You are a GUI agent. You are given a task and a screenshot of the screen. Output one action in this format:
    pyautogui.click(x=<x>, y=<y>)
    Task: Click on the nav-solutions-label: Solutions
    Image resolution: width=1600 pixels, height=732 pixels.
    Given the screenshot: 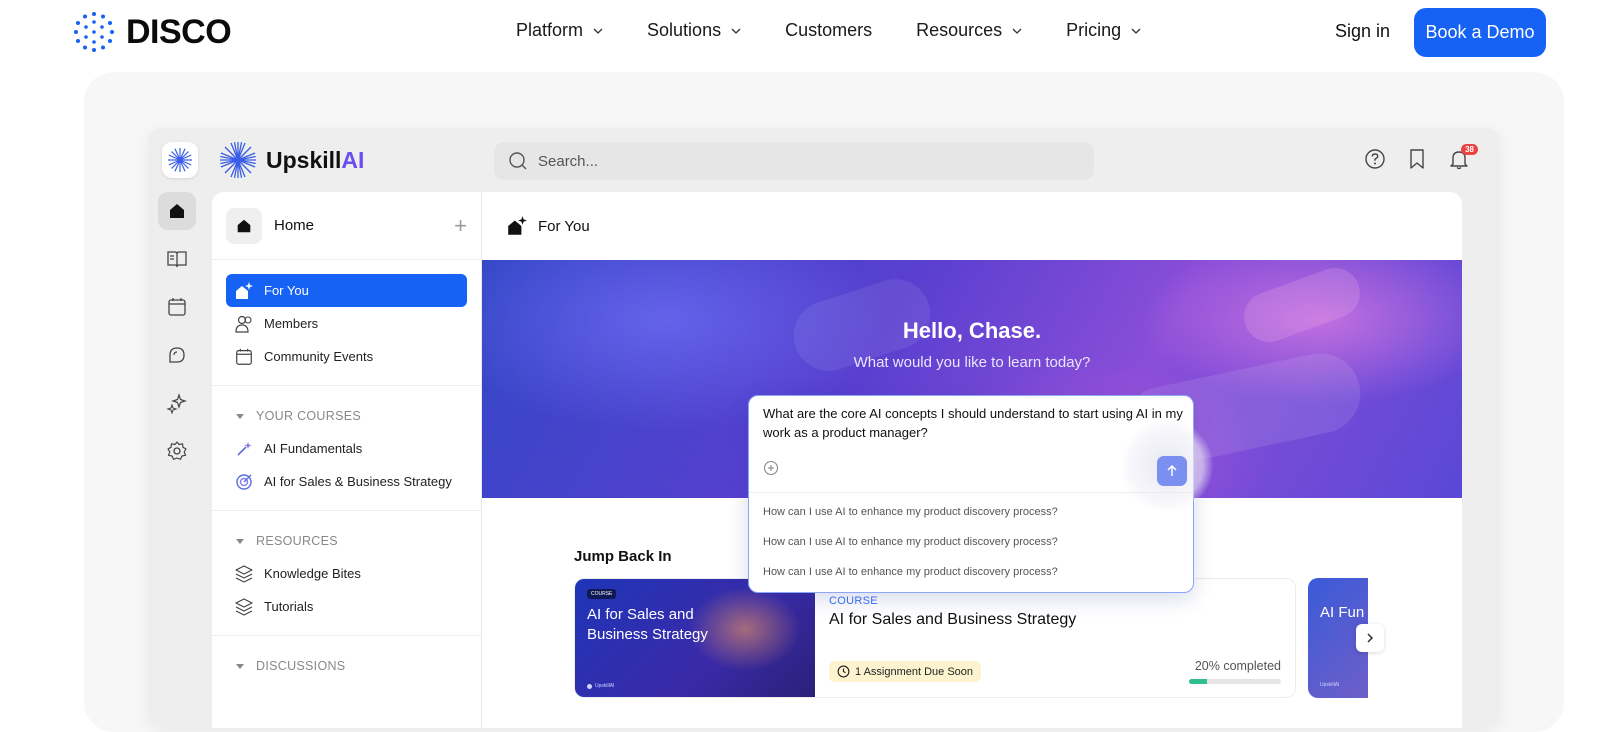 What is the action you would take?
    pyautogui.click(x=684, y=30)
    